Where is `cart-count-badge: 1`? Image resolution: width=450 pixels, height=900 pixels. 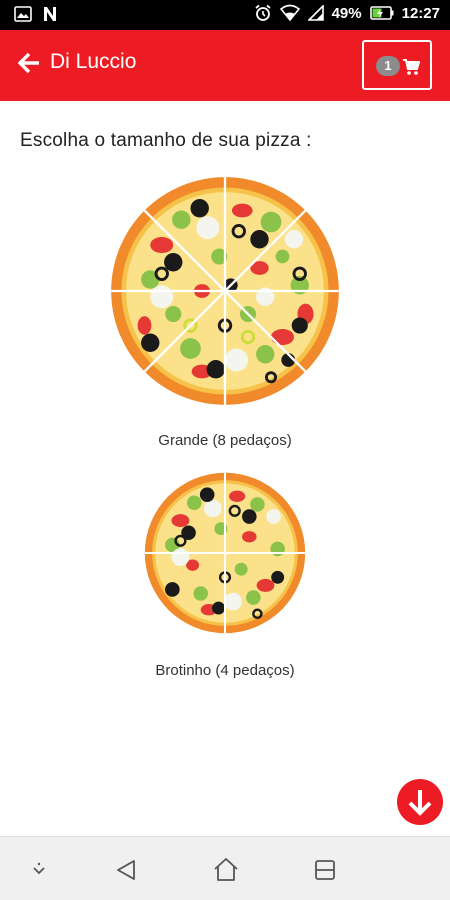 cart-count-badge: 1 is located at coordinates (388, 66).